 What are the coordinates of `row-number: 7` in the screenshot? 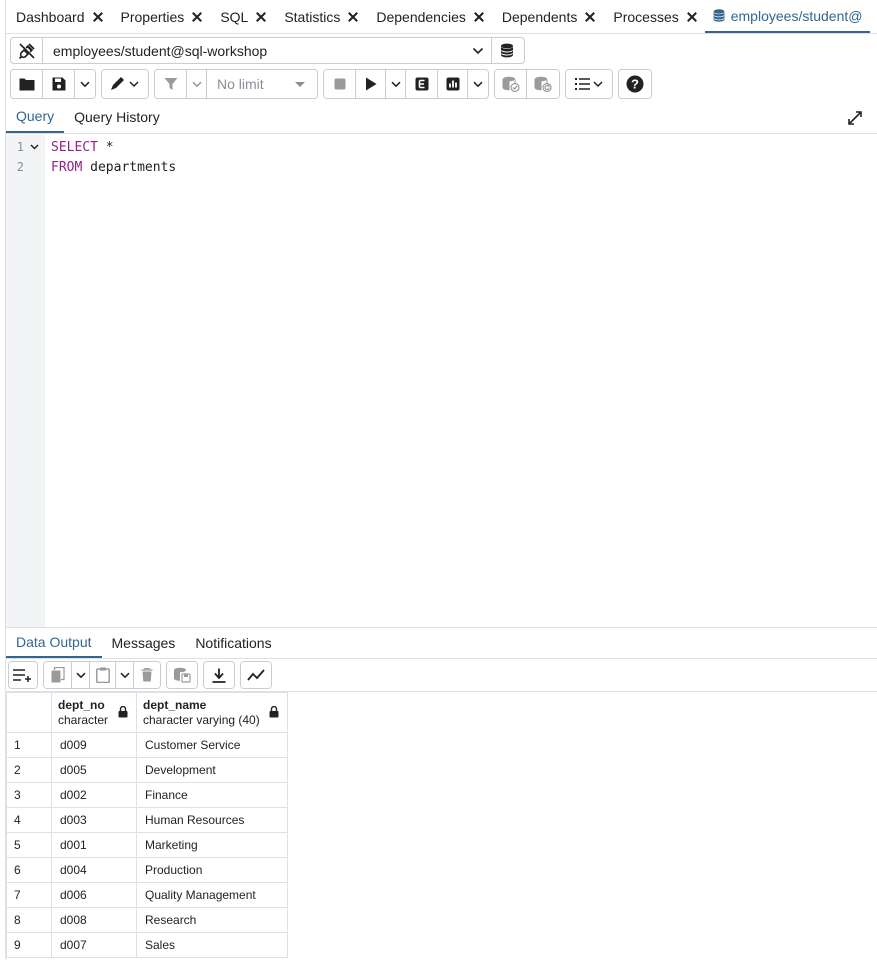 It's located at (29, 895).